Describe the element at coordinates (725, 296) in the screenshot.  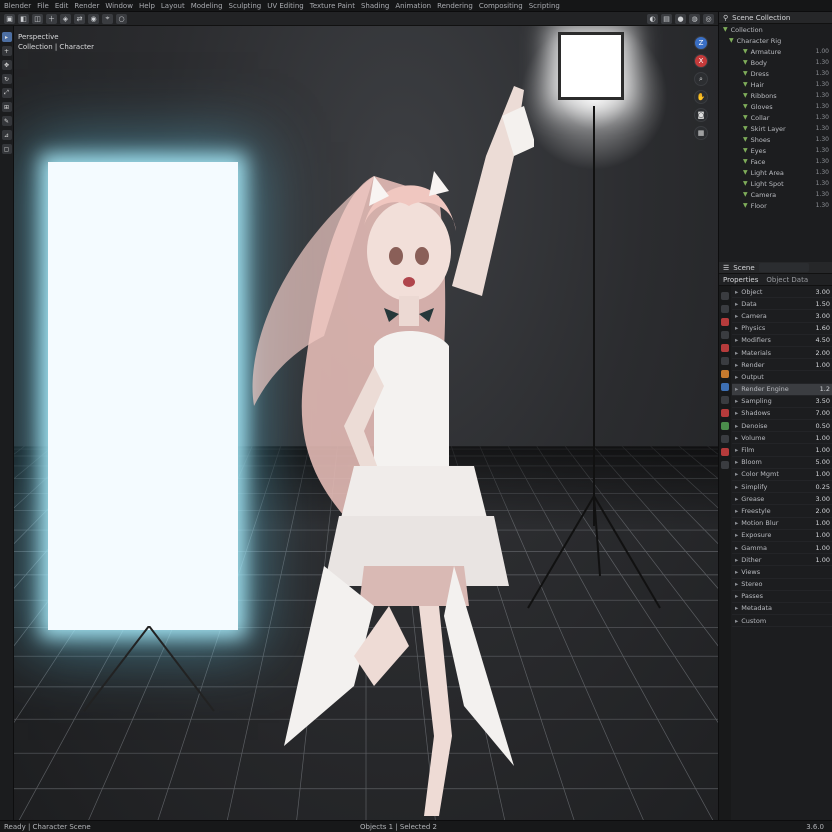
I see `tool-tab-icon` at that location.